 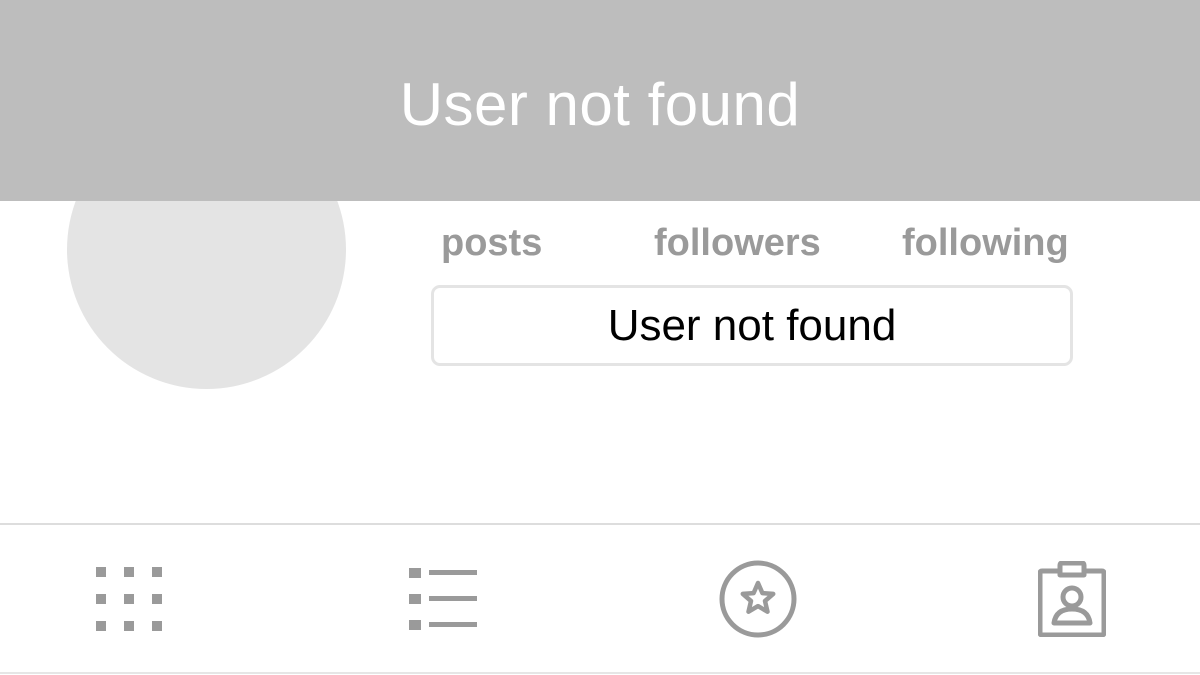 I want to click on posts-label: posts, so click(x=491, y=243).